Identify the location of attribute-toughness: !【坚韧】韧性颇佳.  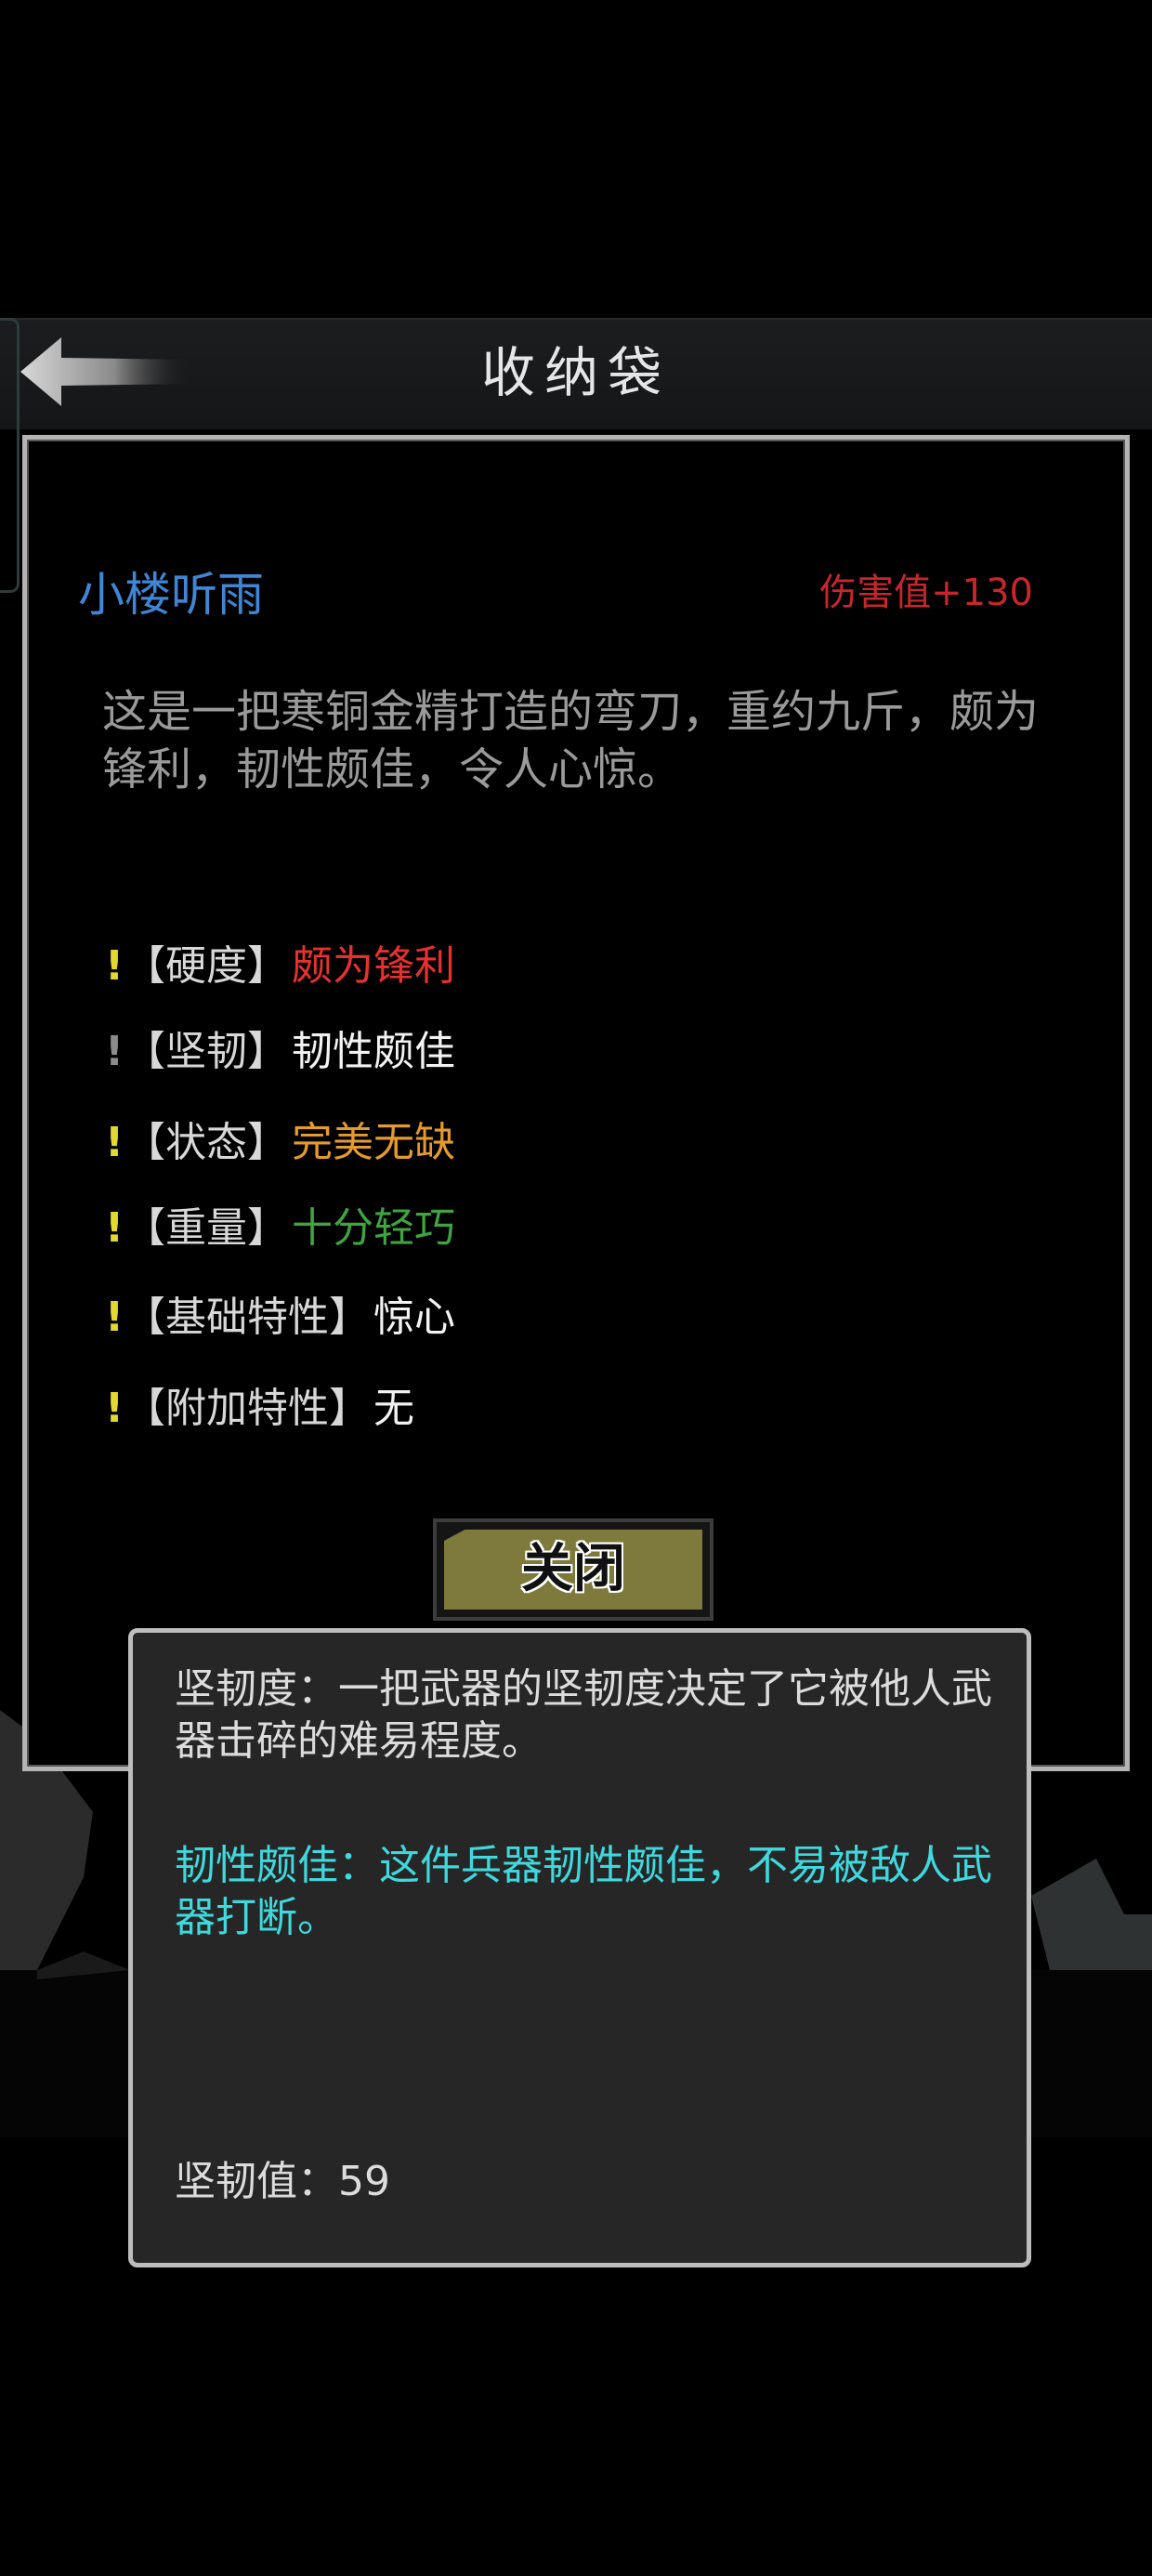
(279, 1052).